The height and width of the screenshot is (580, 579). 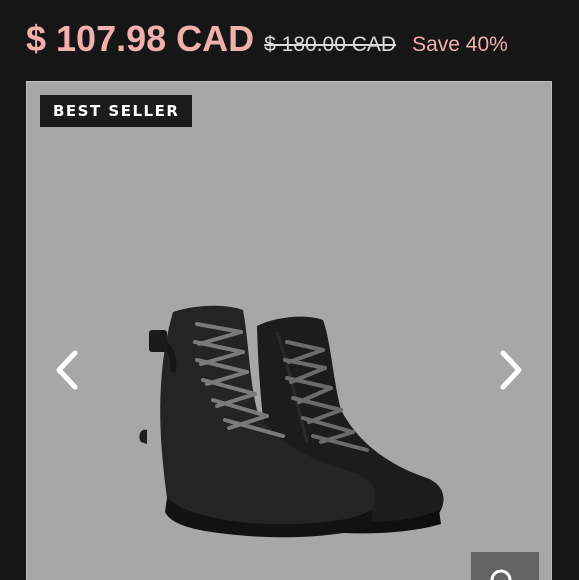 I want to click on chevron-left-icon, so click(x=67, y=370).